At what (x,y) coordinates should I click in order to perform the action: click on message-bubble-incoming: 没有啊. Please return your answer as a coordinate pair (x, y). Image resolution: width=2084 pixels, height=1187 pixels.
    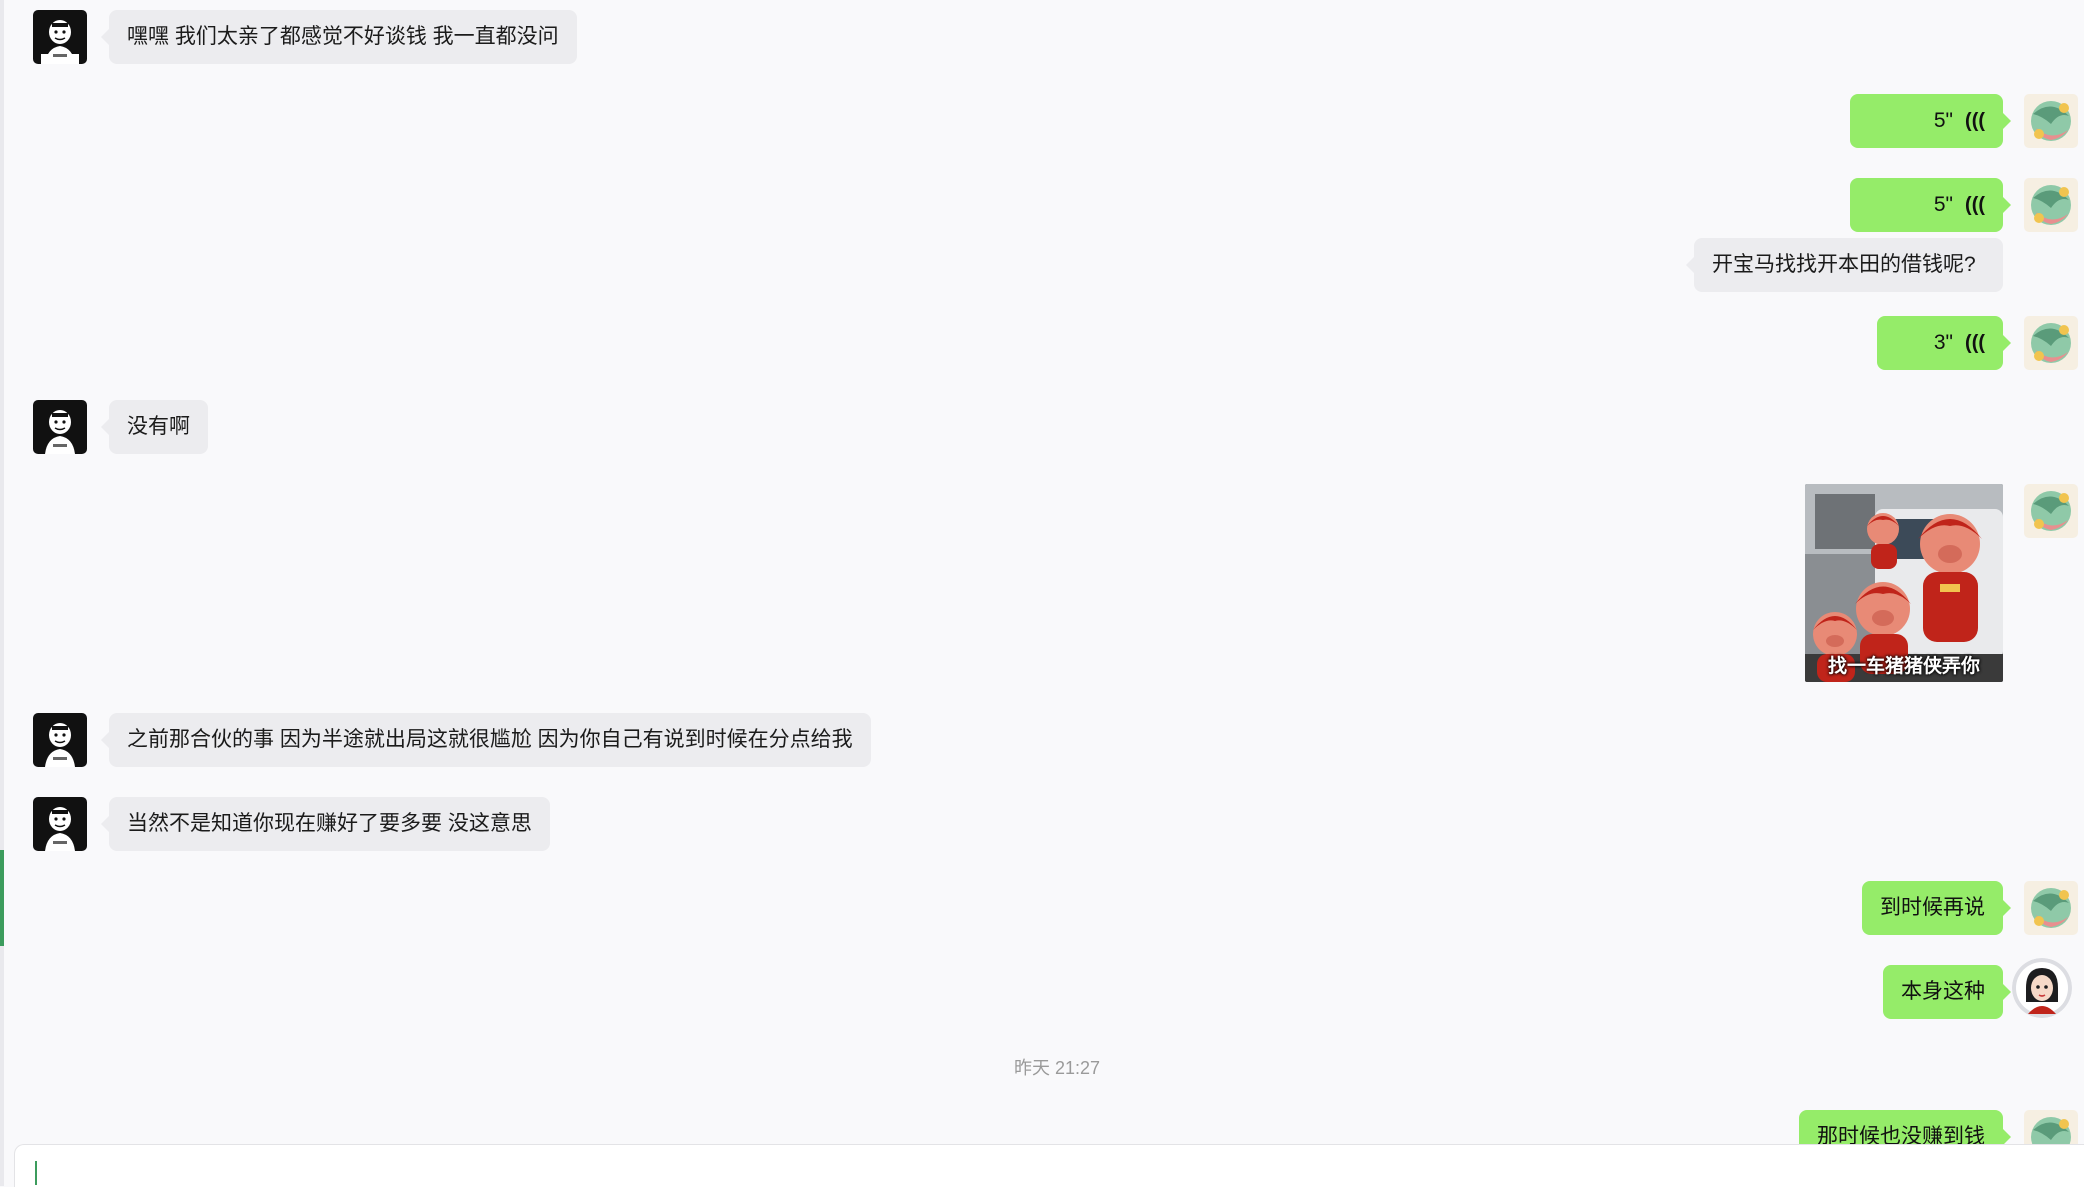
    Looking at the image, I should click on (154, 427).